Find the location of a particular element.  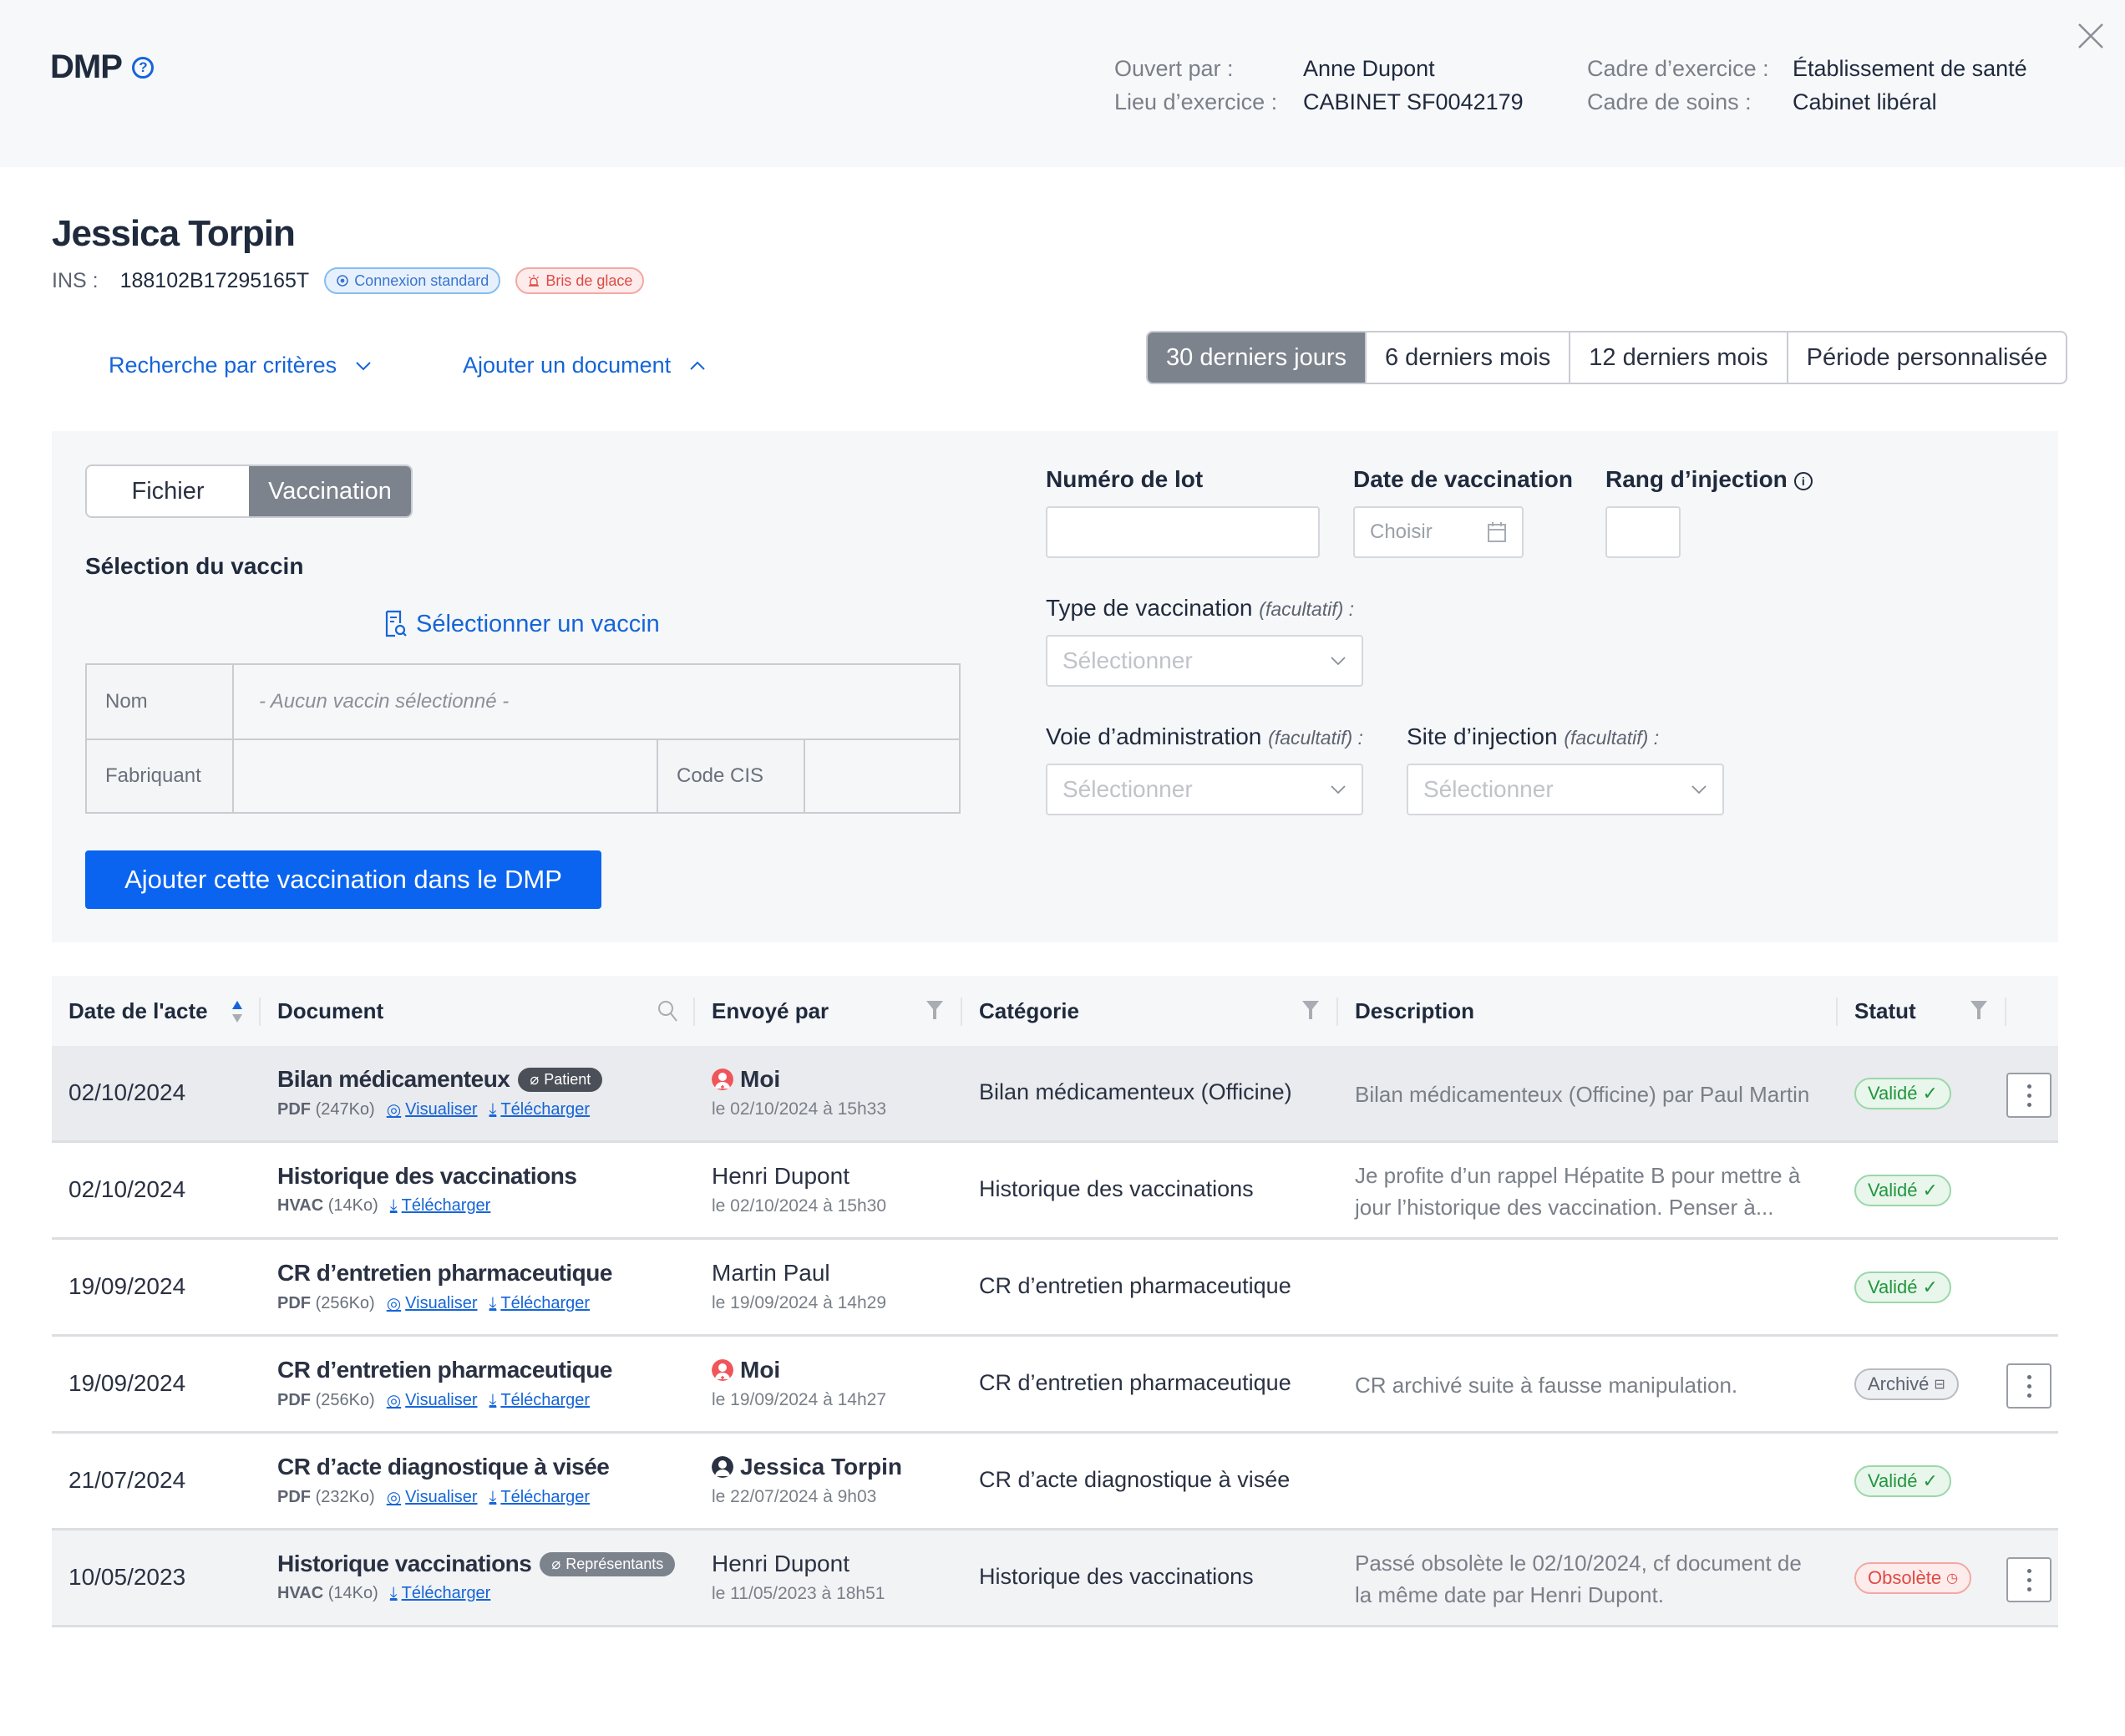

injection-site-select: Sélectionner is located at coordinates (1565, 790).